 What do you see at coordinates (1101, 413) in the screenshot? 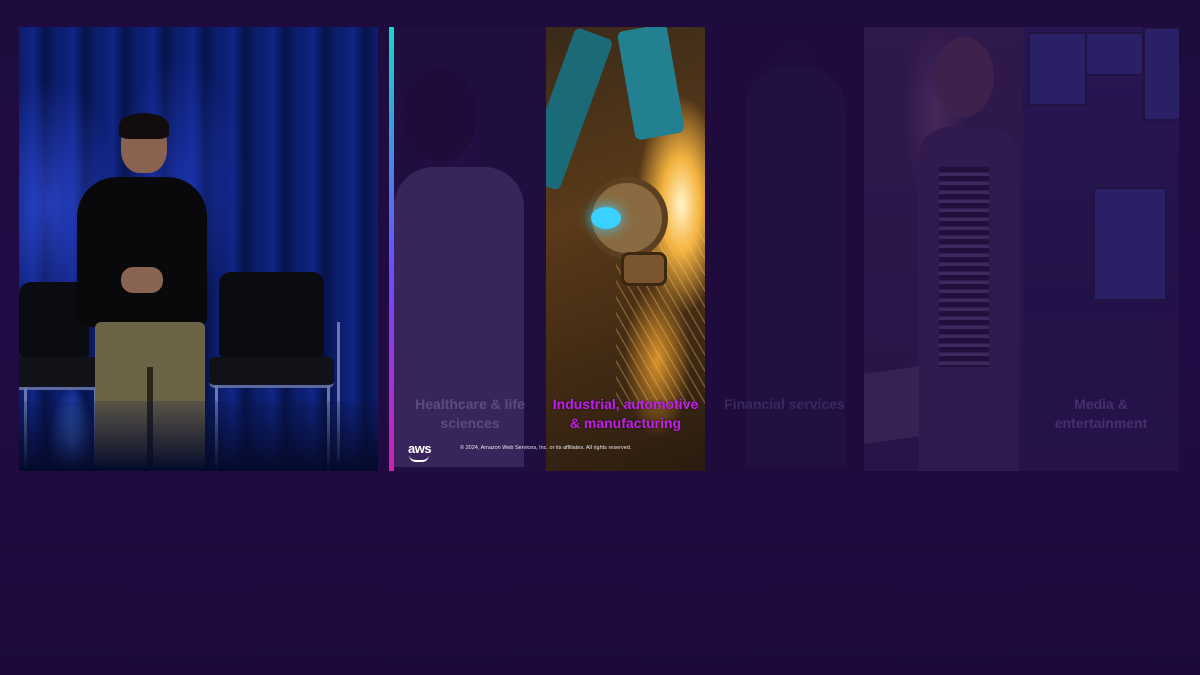
I see `panel-caption: Media & entertainment` at bounding box center [1101, 413].